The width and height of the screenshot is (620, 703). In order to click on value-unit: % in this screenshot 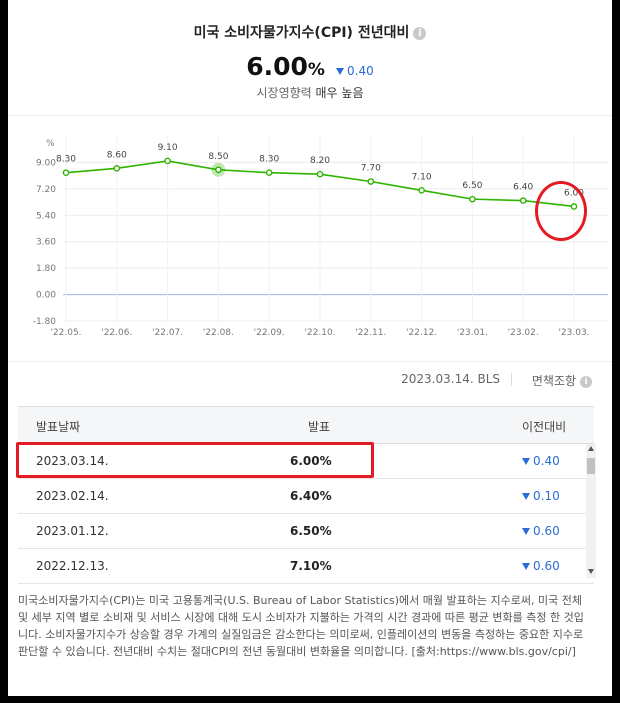, I will do `click(316, 70)`.